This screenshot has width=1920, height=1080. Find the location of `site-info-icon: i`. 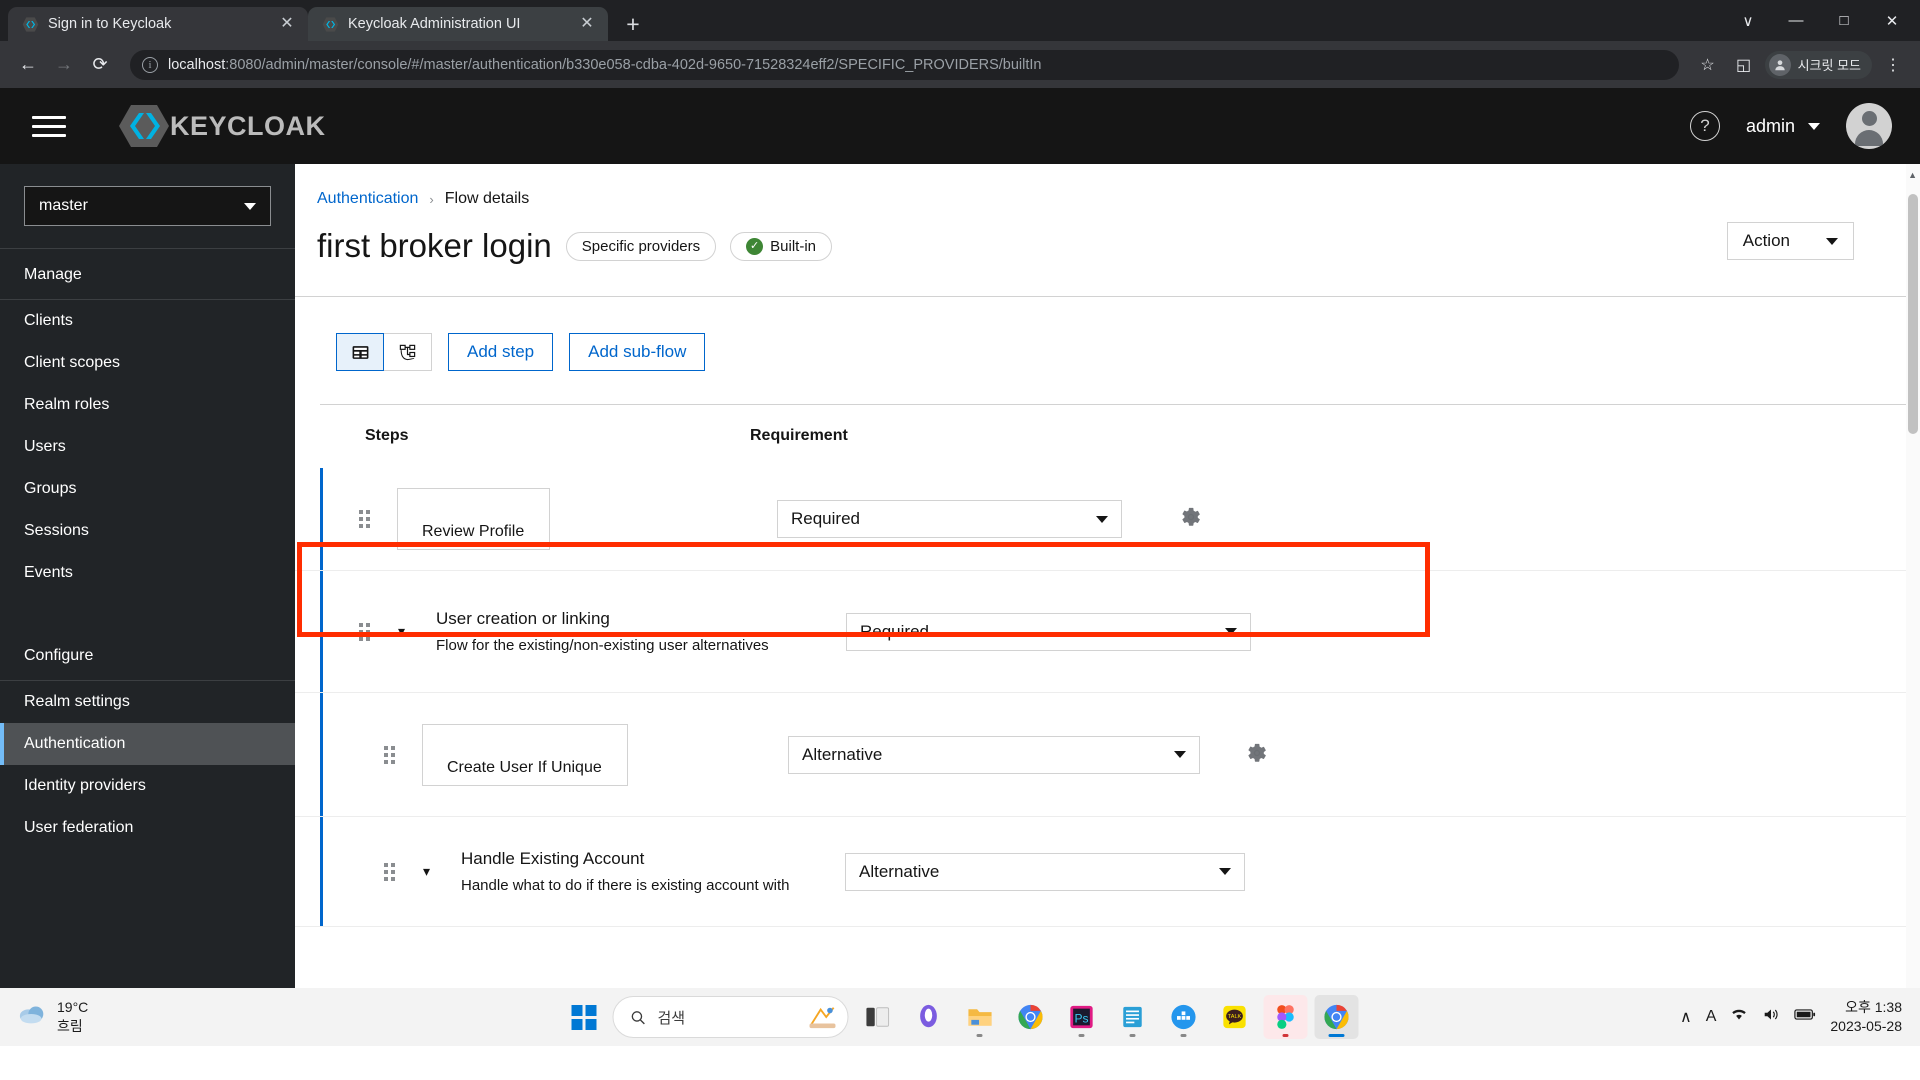

site-info-icon: i is located at coordinates (150, 64).